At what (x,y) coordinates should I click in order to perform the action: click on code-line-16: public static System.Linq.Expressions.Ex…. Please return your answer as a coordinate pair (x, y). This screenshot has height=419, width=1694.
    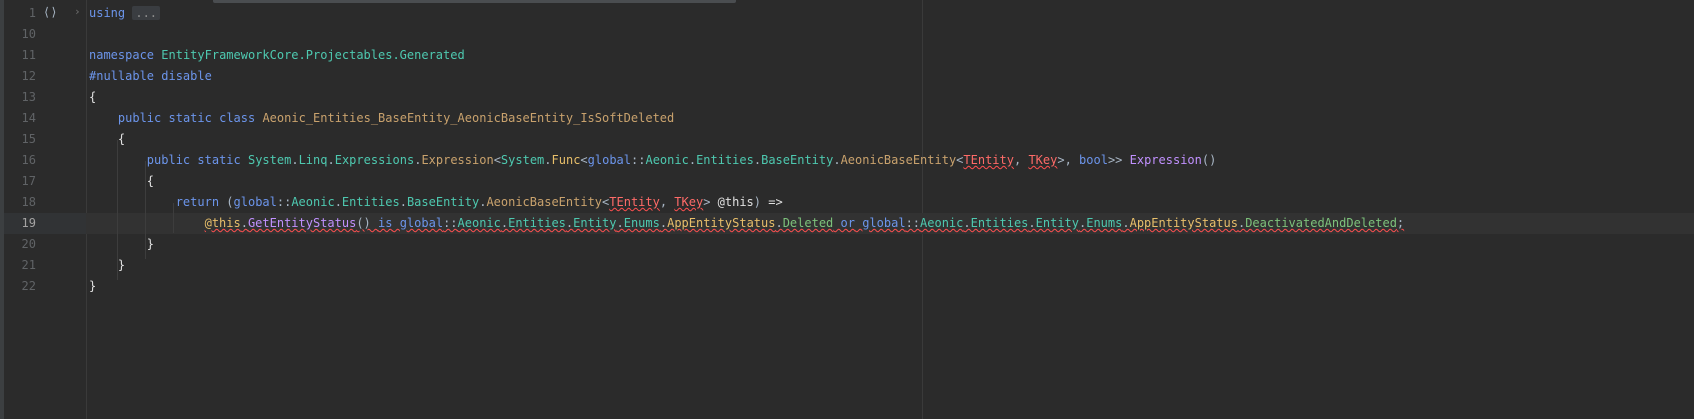
    Looking at the image, I should click on (653, 160).